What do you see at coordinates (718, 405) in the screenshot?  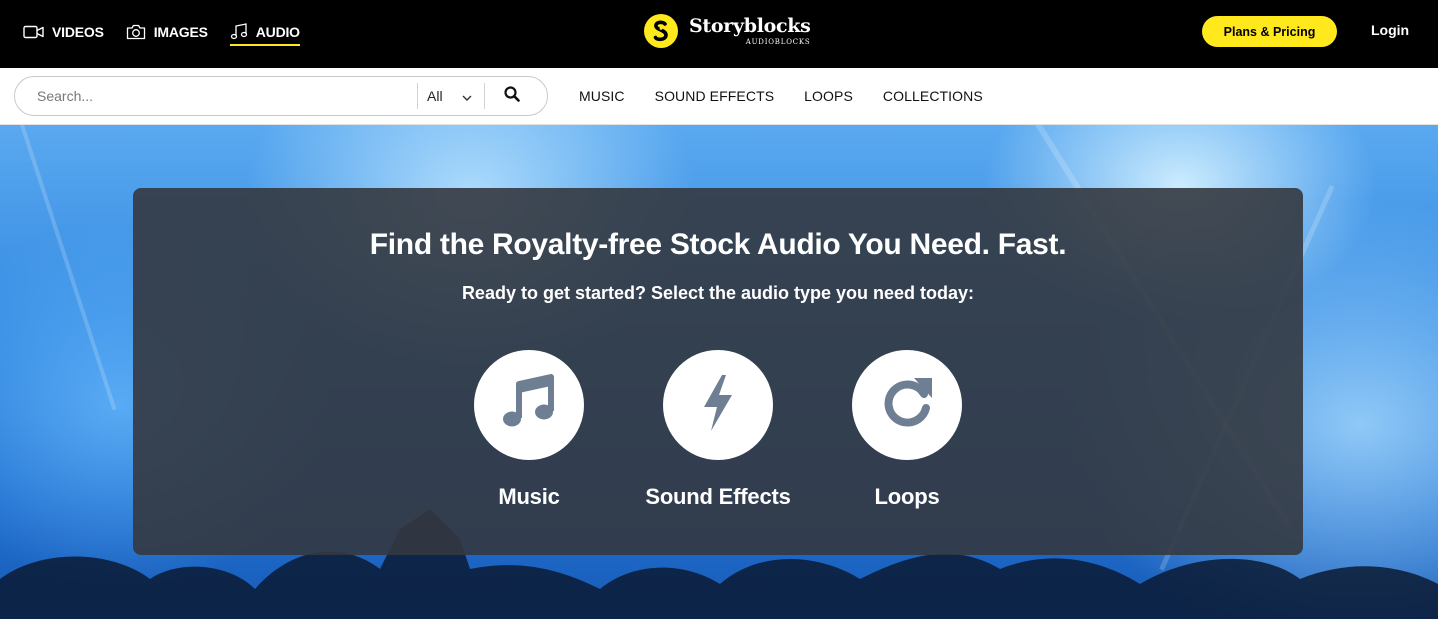 I see `lightning-bolt-icon` at bounding box center [718, 405].